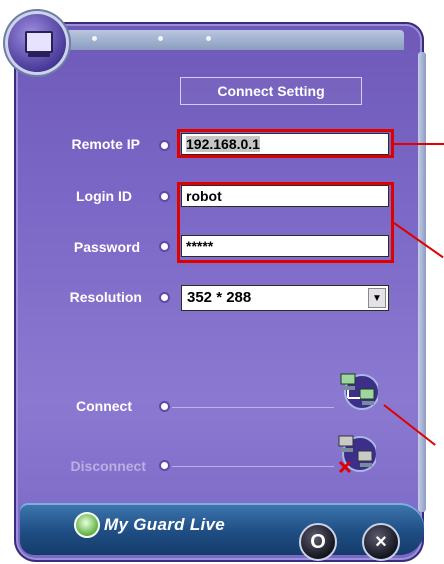  What do you see at coordinates (105, 297) in the screenshot?
I see `resolution-label: Resolution` at bounding box center [105, 297].